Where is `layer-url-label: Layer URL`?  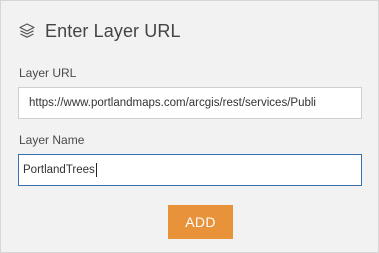 layer-url-label: Layer URL is located at coordinates (48, 73).